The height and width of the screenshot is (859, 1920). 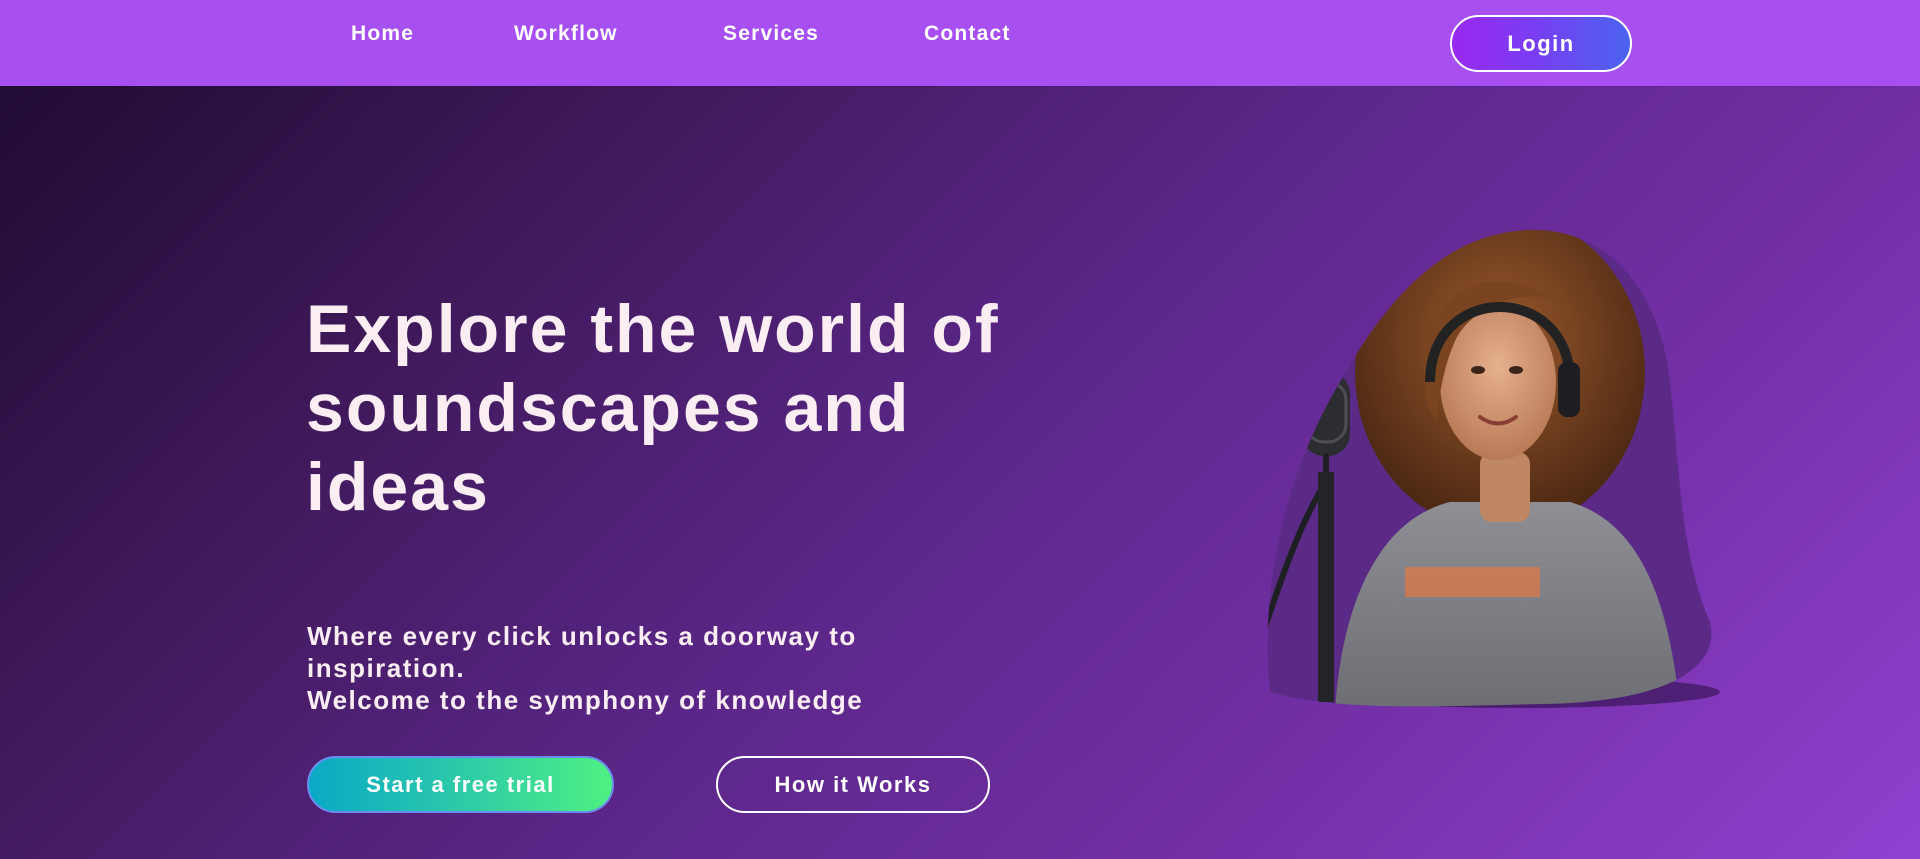 I want to click on how-it-works-button: How it Works, so click(x=853, y=784).